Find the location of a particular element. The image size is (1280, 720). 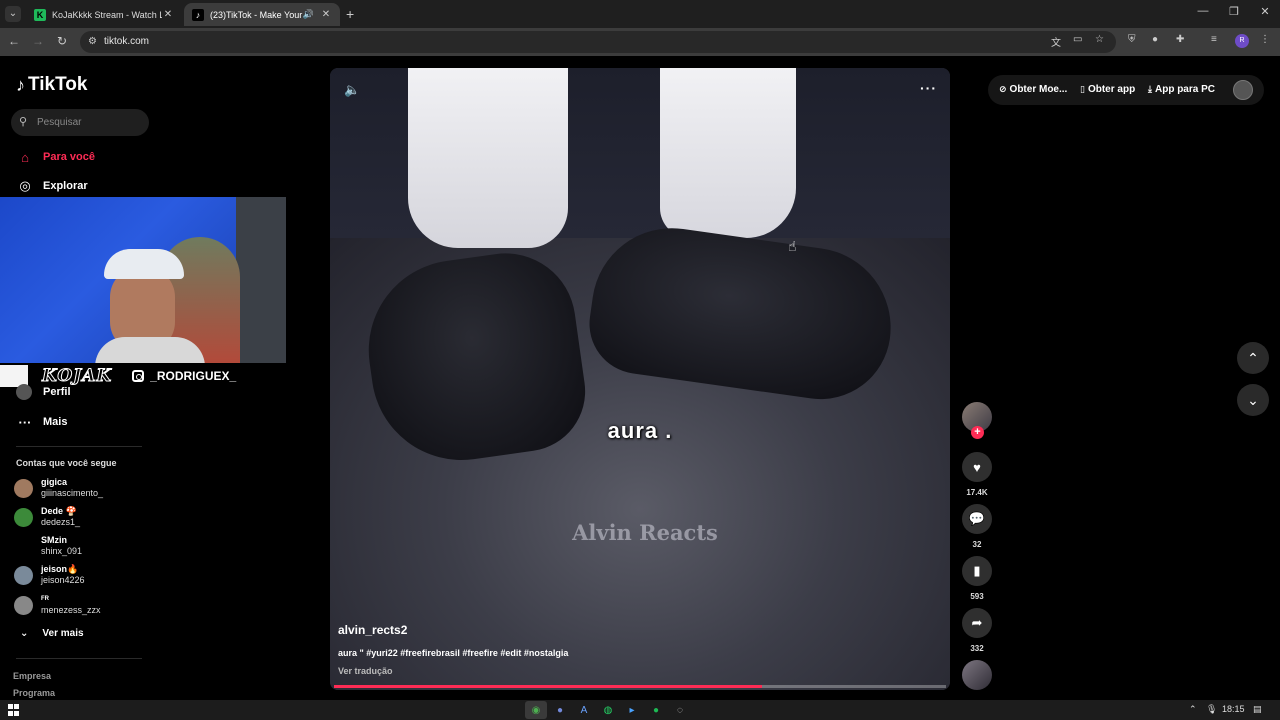

reload-icon: ↻ is located at coordinates (62, 41).